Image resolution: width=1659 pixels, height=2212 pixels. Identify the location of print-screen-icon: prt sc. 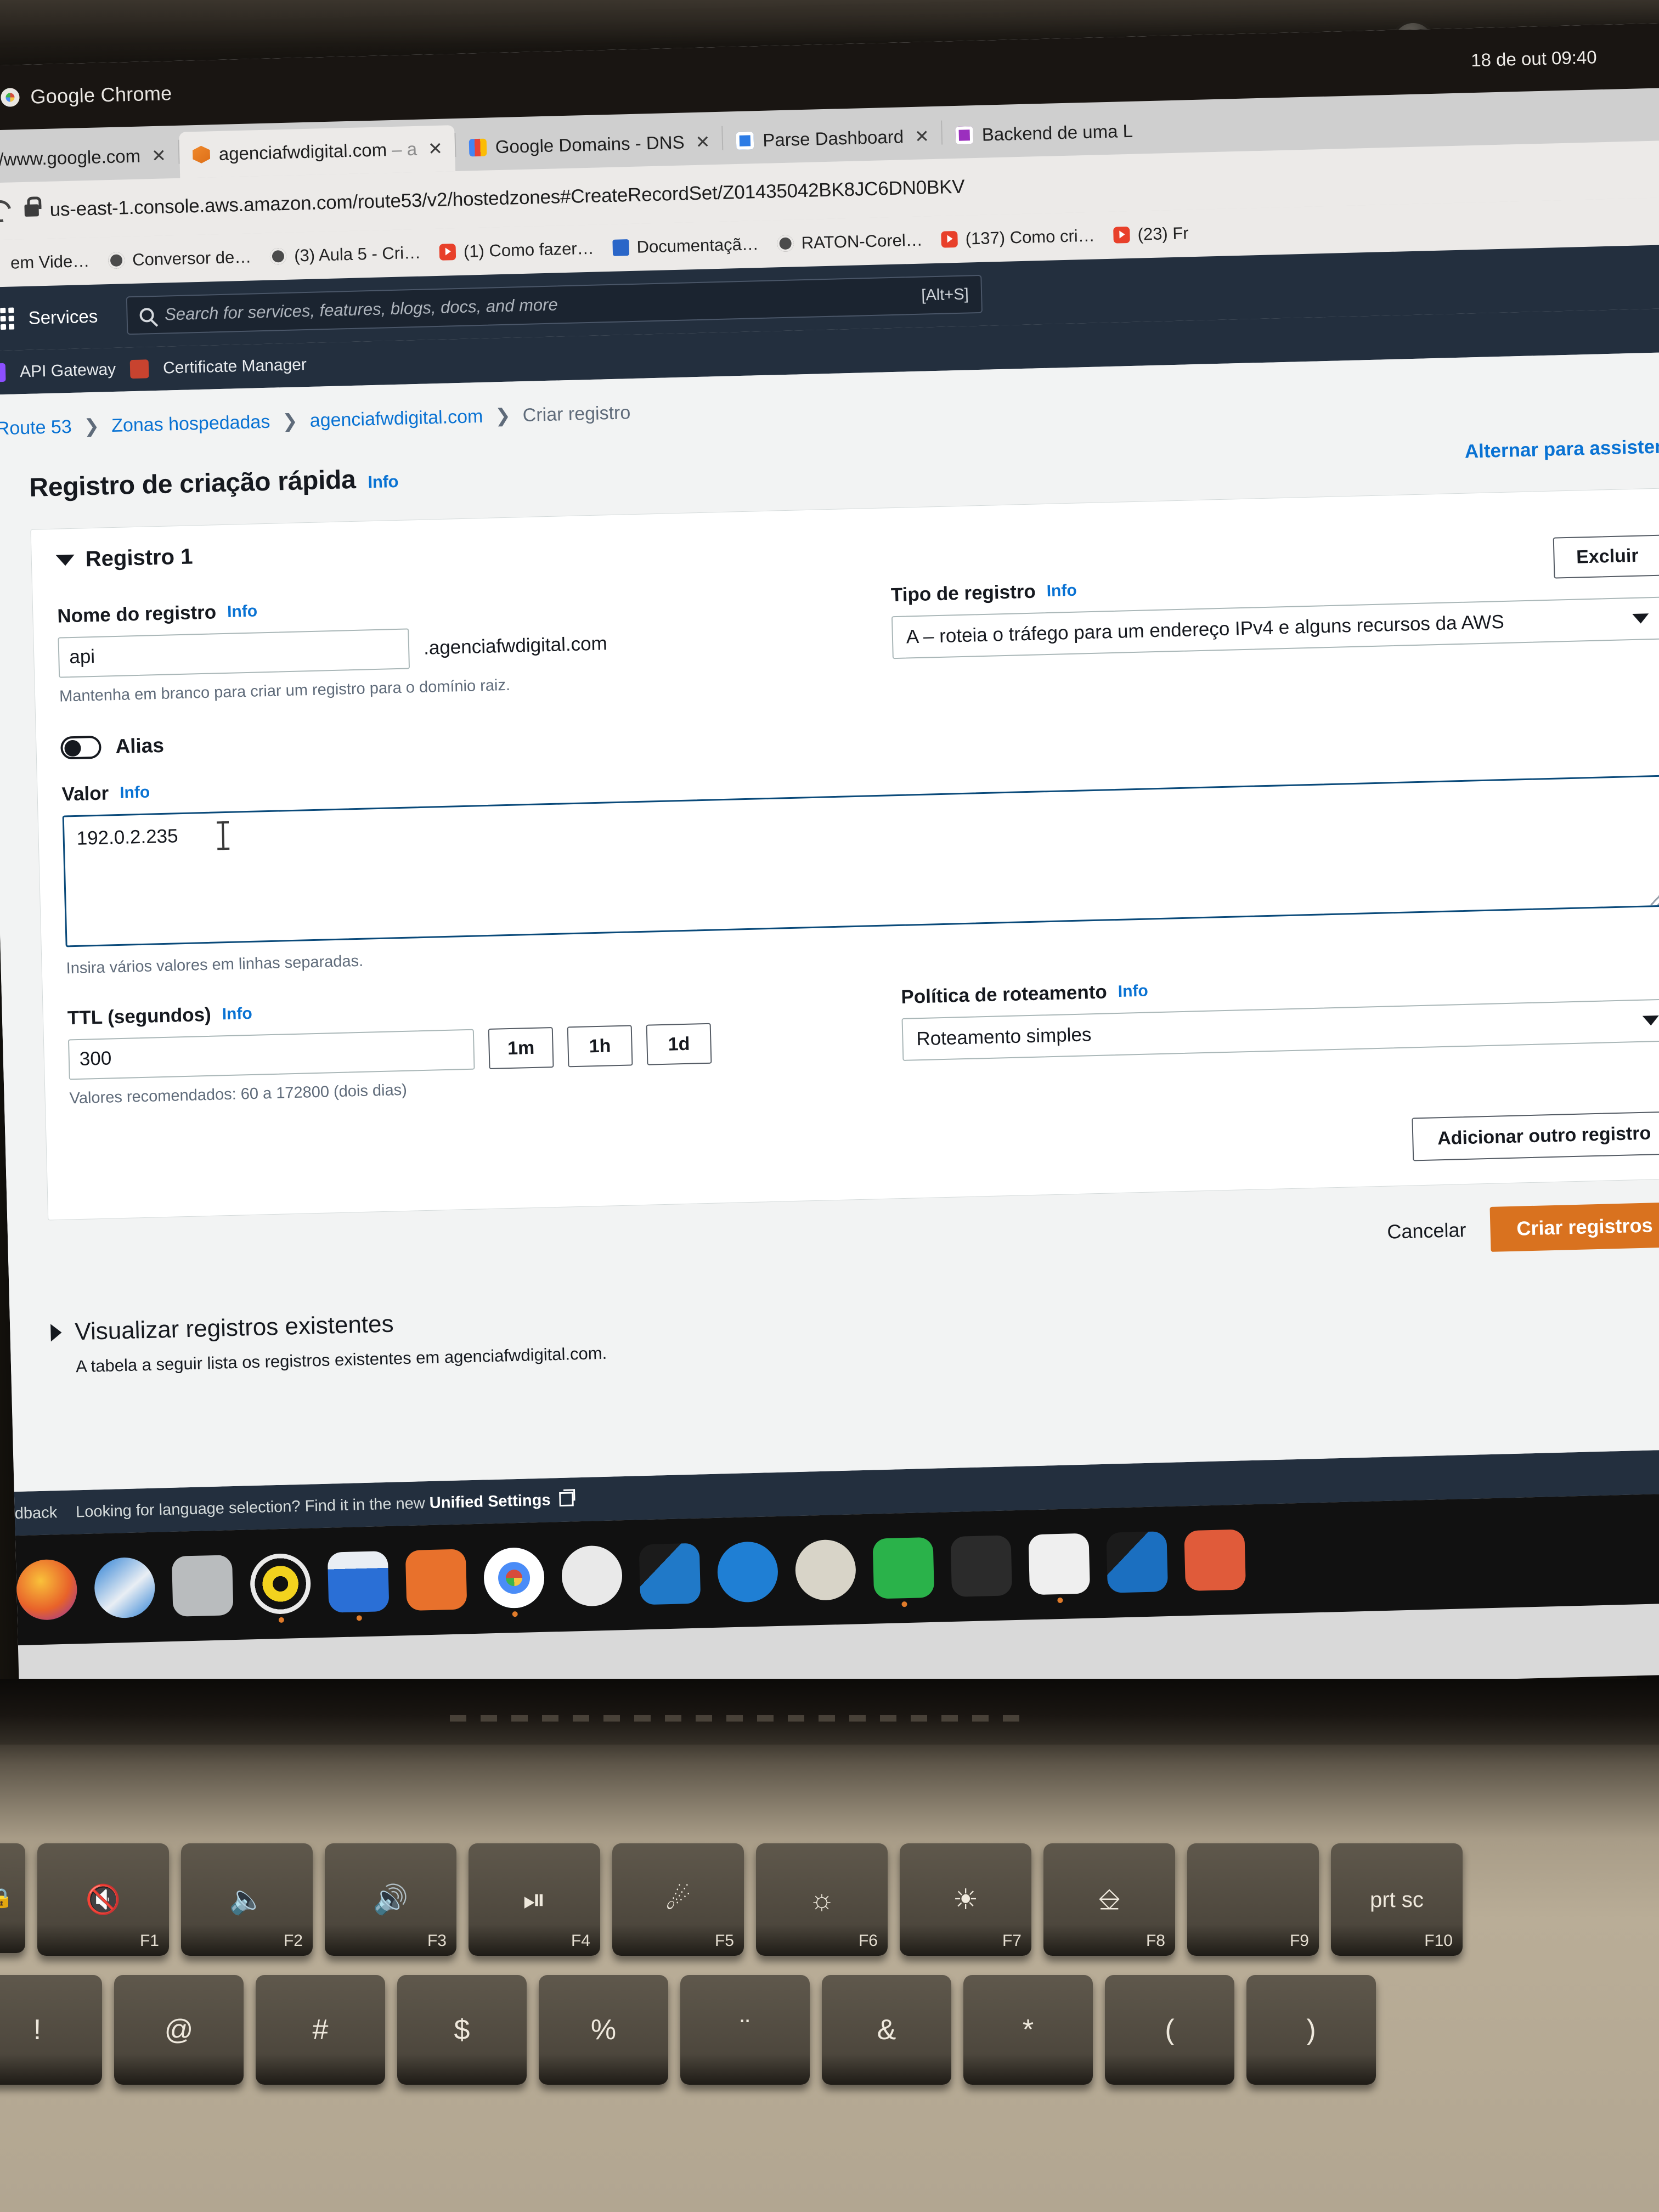
(1397, 1899).